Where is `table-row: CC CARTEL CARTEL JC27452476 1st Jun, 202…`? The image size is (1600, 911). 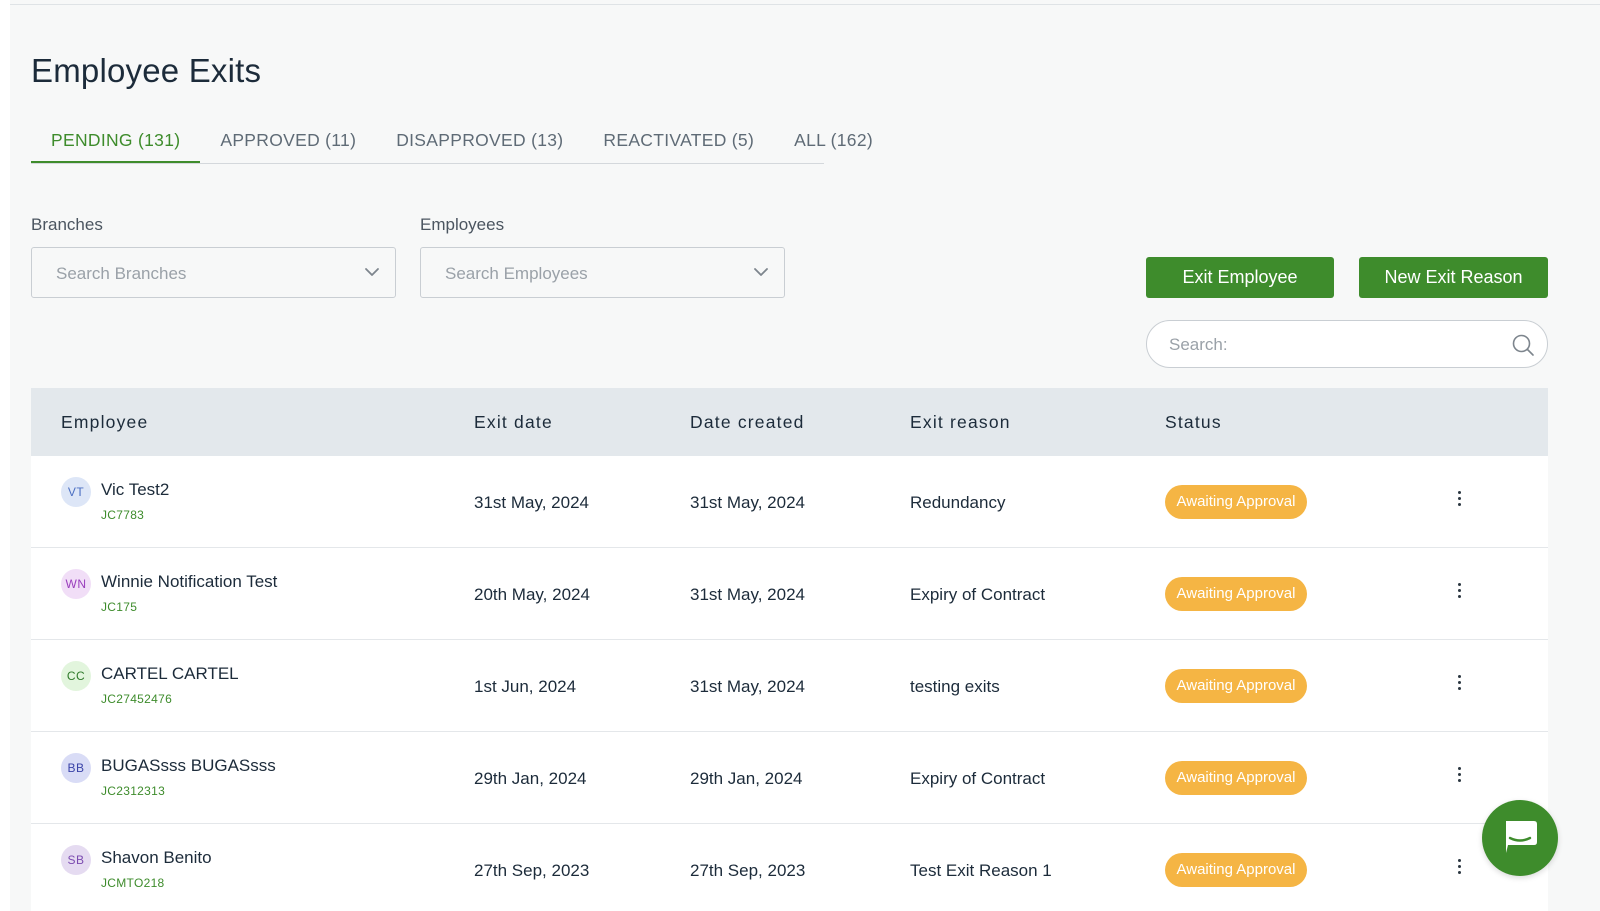 table-row: CC CARTEL CARTEL JC27452476 1st Jun, 202… is located at coordinates (789, 686).